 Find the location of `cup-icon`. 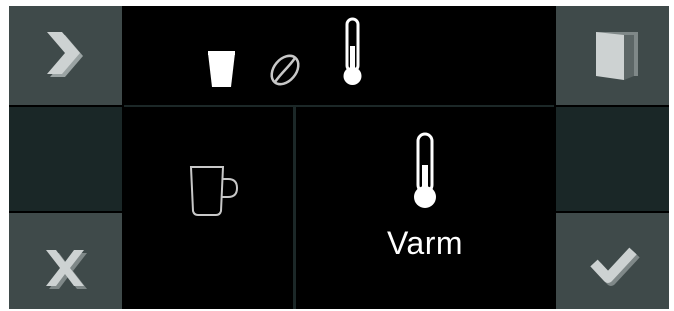

cup-icon is located at coordinates (214, 191).